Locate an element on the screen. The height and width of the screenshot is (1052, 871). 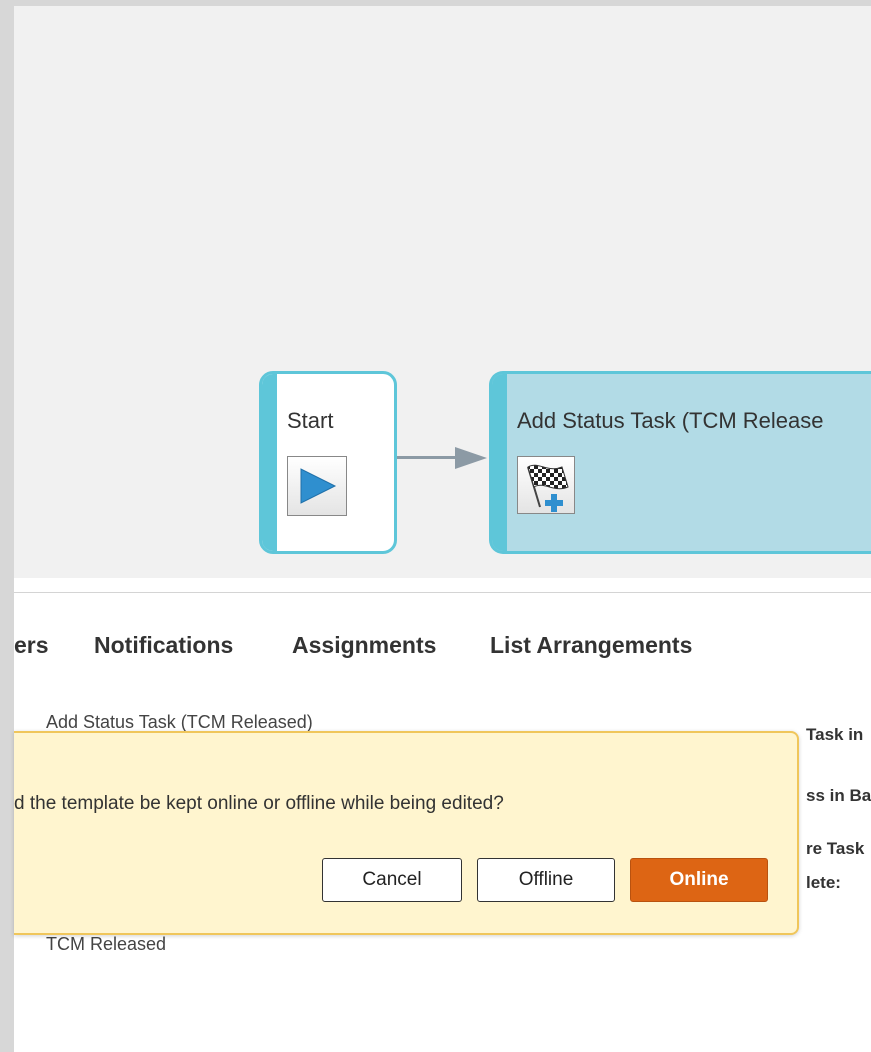
checkered-flag-add-icon is located at coordinates (546, 485).